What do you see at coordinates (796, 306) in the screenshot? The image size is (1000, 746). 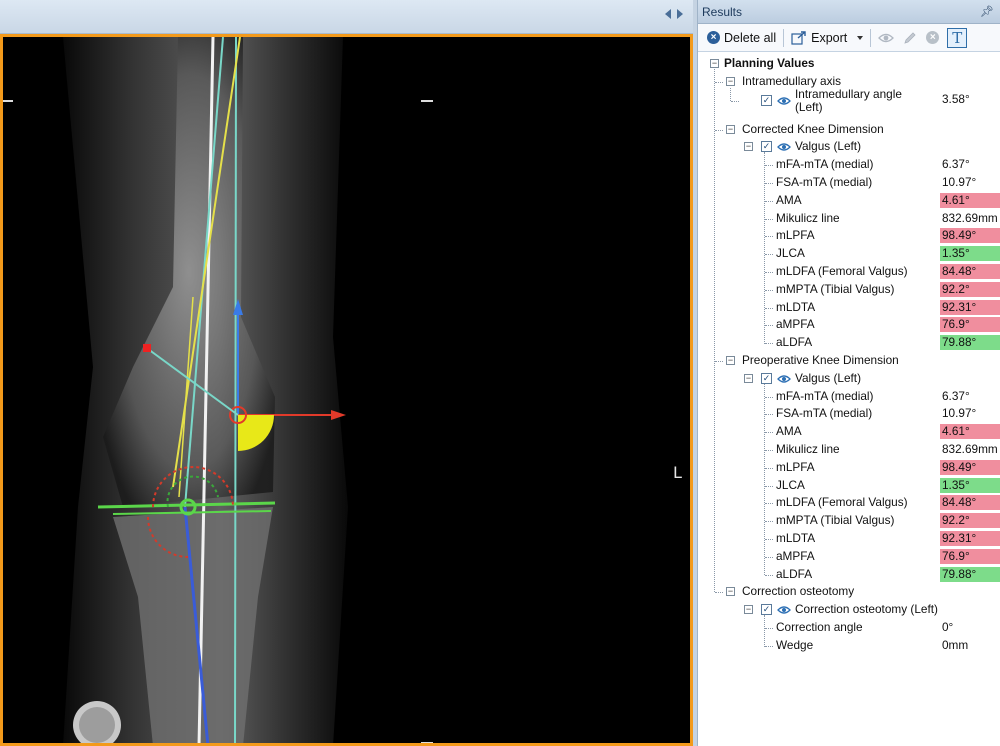 I see `measurement-label: mLDTA` at bounding box center [796, 306].